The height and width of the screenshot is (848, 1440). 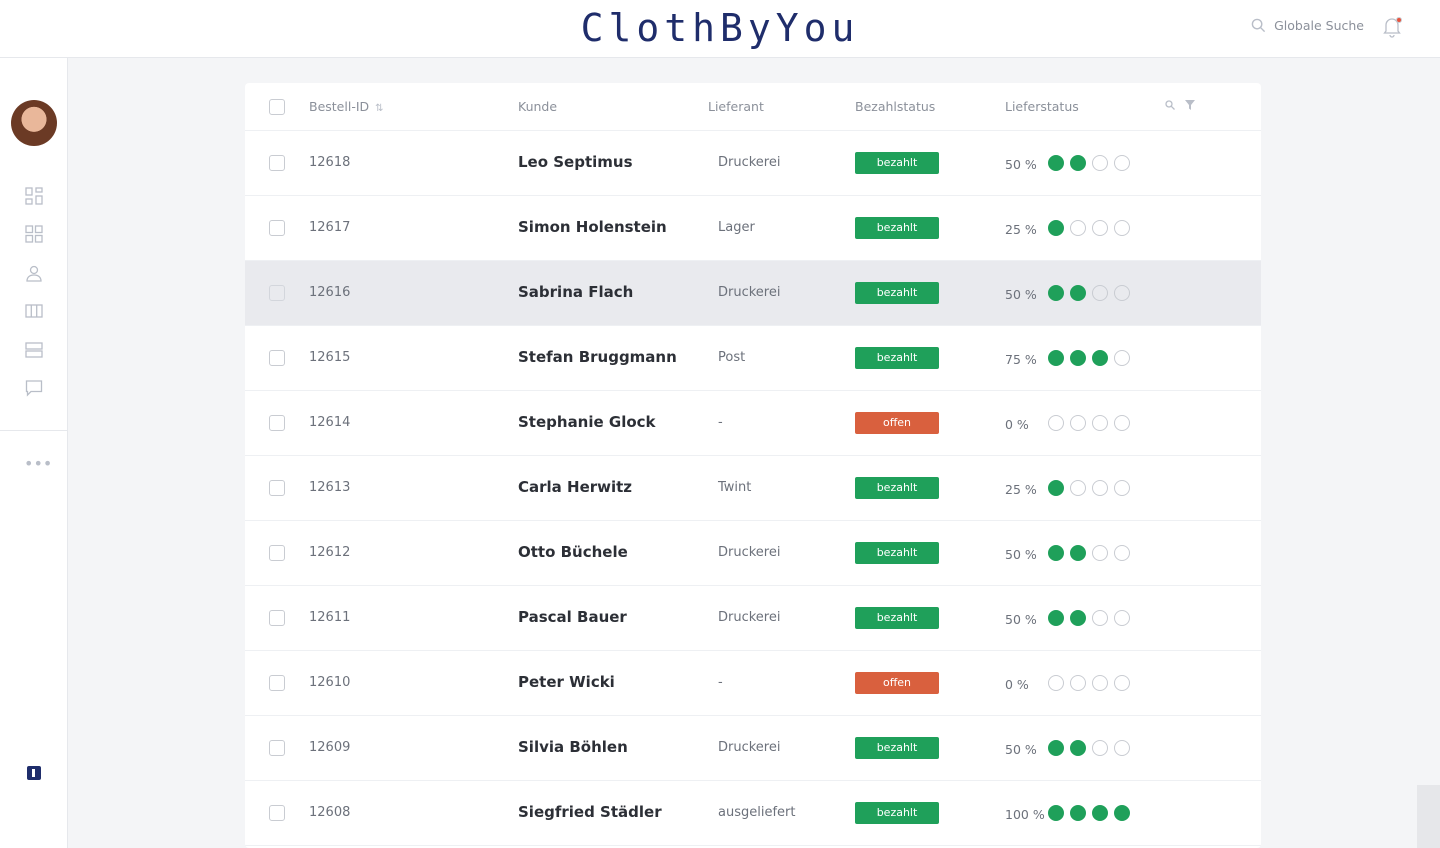 I want to click on table-row: 12617 Simon Holenstein Lager bezahlt 25 %, so click(x=753, y=228).